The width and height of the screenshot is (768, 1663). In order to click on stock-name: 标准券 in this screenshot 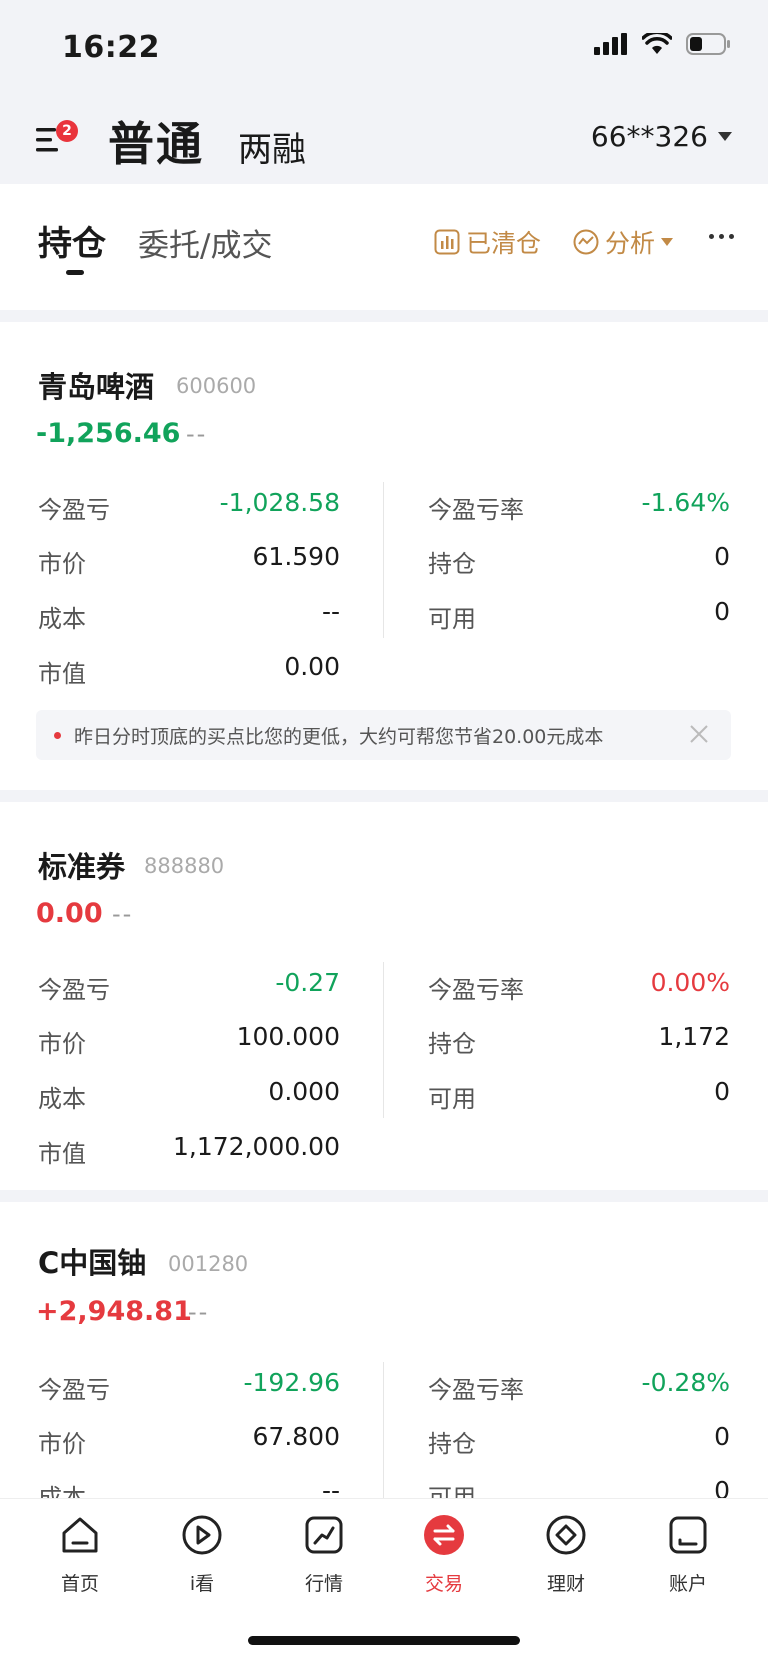, I will do `click(82, 867)`.